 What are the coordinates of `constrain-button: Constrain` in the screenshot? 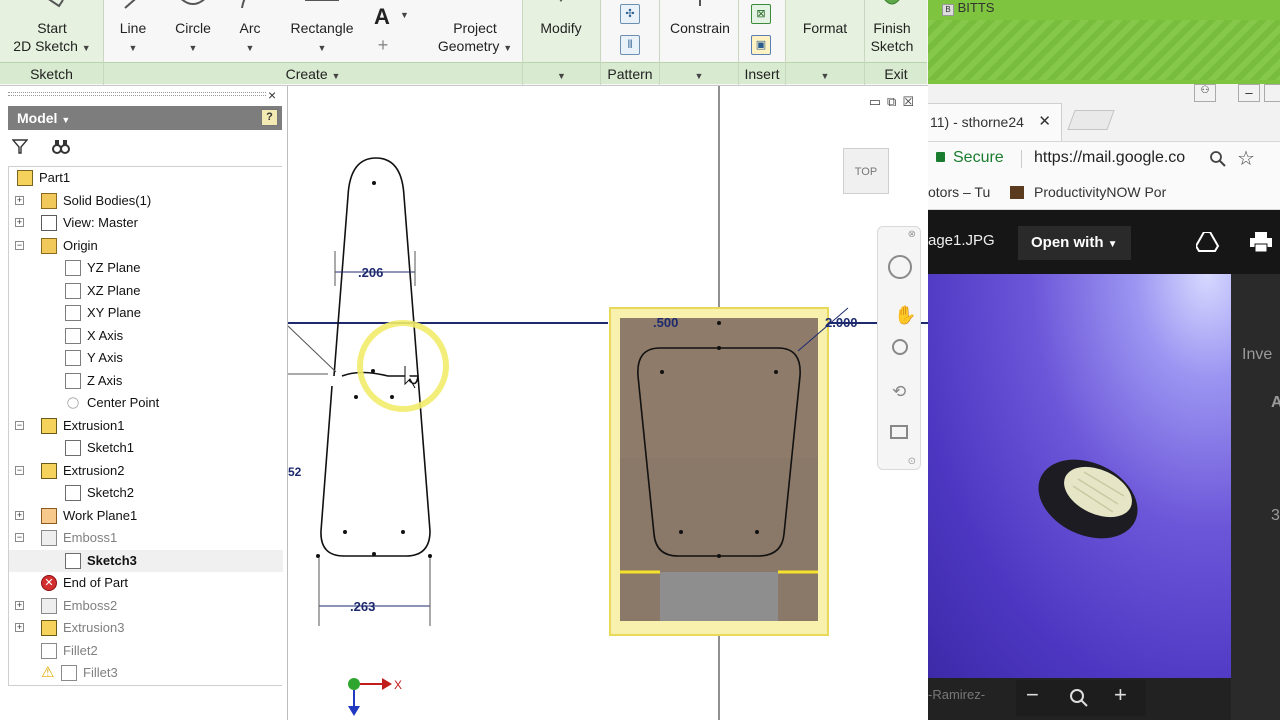 It's located at (700, 31).